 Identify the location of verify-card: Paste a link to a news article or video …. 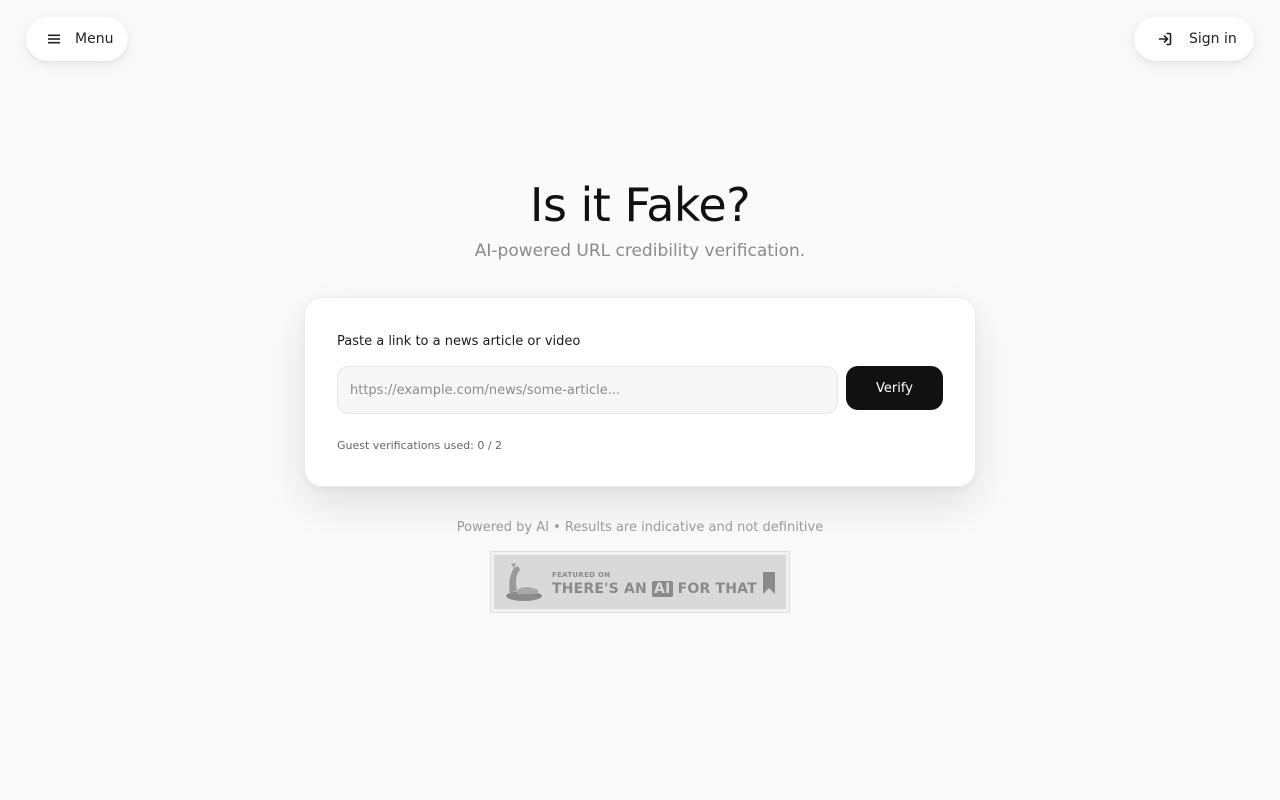
(640, 392).